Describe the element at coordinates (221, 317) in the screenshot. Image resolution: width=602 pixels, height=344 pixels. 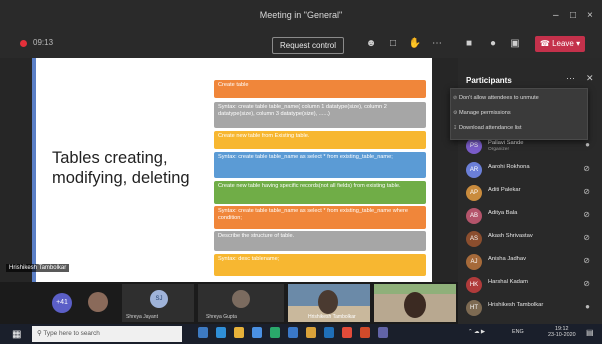
I see `tile-name: Shreya Gupta` at that location.